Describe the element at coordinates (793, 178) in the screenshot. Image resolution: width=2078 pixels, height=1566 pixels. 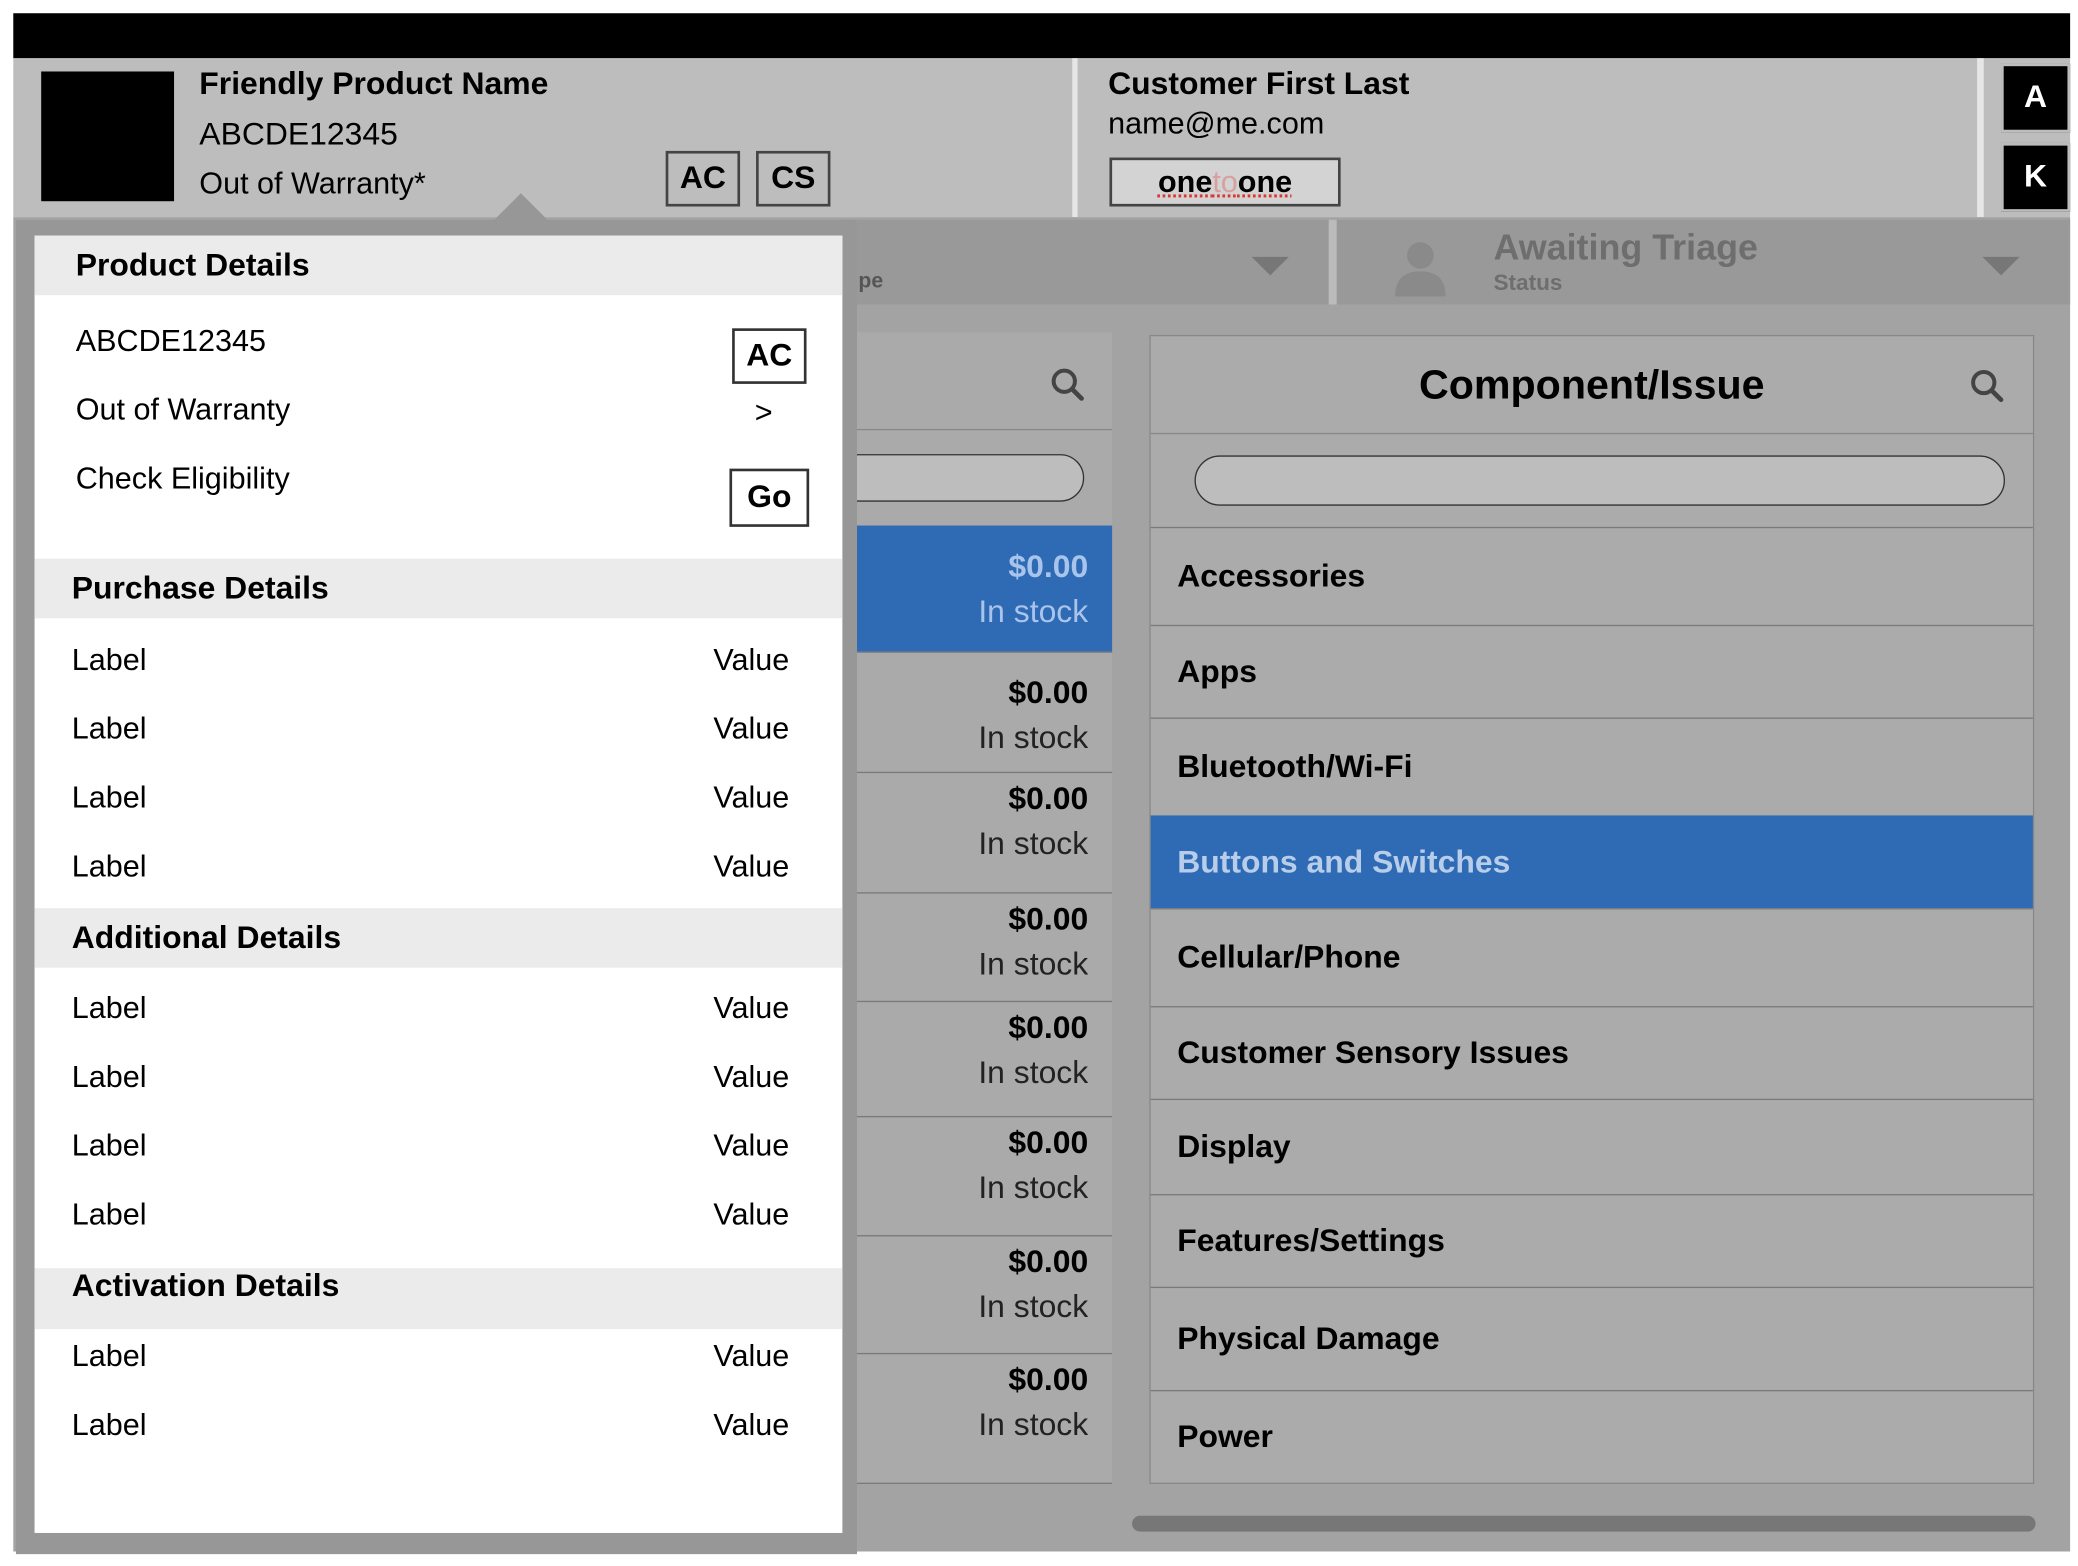
I see `cs-button: CS` at that location.